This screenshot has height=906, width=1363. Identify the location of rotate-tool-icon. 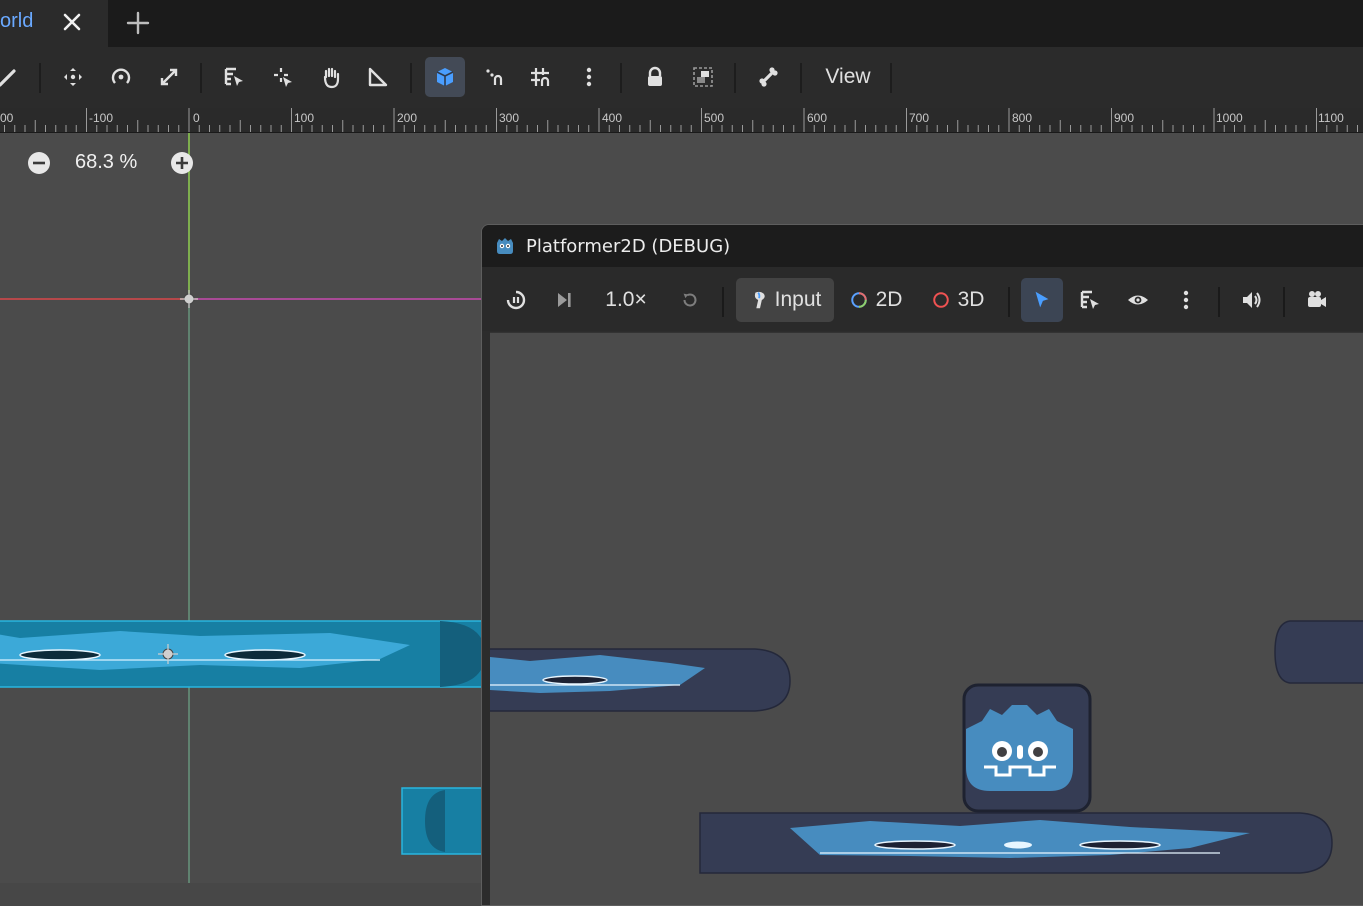
(121, 77).